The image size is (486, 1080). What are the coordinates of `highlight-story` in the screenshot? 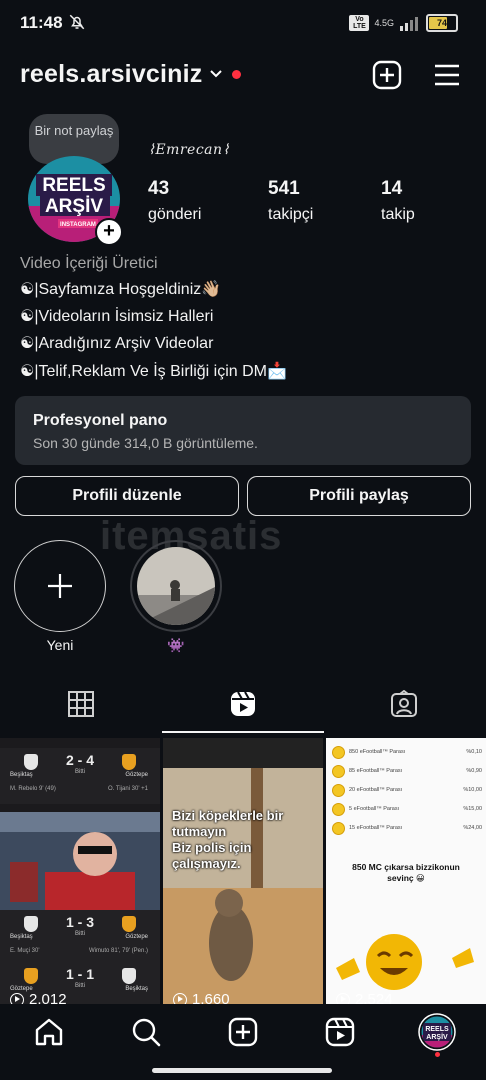 It's located at (176, 586).